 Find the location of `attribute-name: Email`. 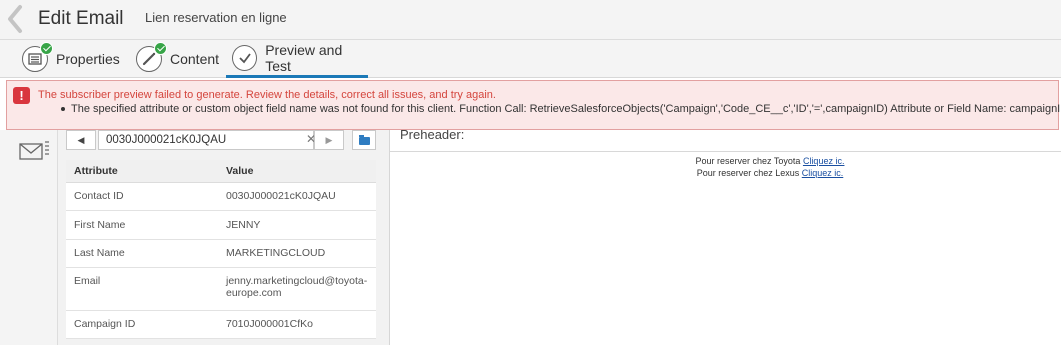

attribute-name: Email is located at coordinates (142, 289).